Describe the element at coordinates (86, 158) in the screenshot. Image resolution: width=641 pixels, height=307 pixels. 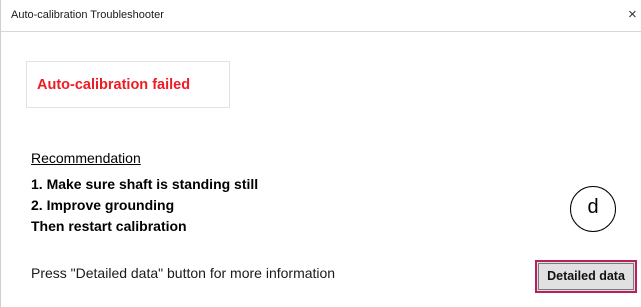
I see `recommendation-heading: Recommendation` at that location.